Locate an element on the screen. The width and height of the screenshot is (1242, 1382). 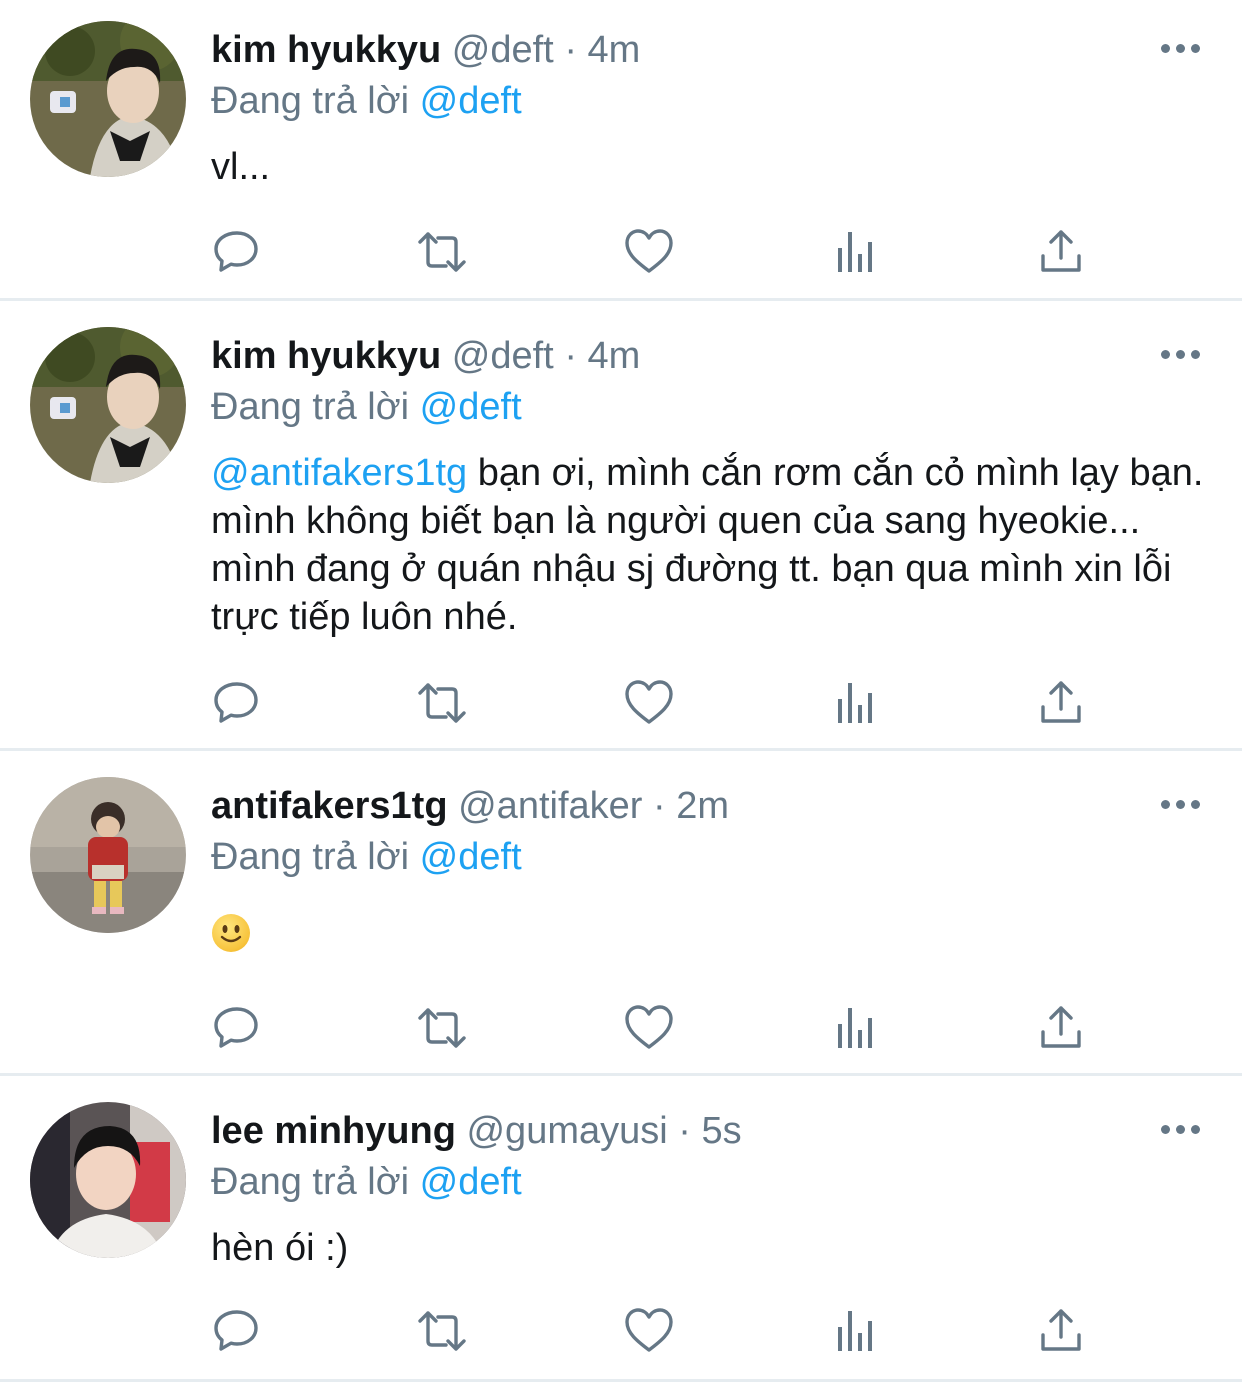
user-handle: @antifaker is located at coordinates (550, 806).